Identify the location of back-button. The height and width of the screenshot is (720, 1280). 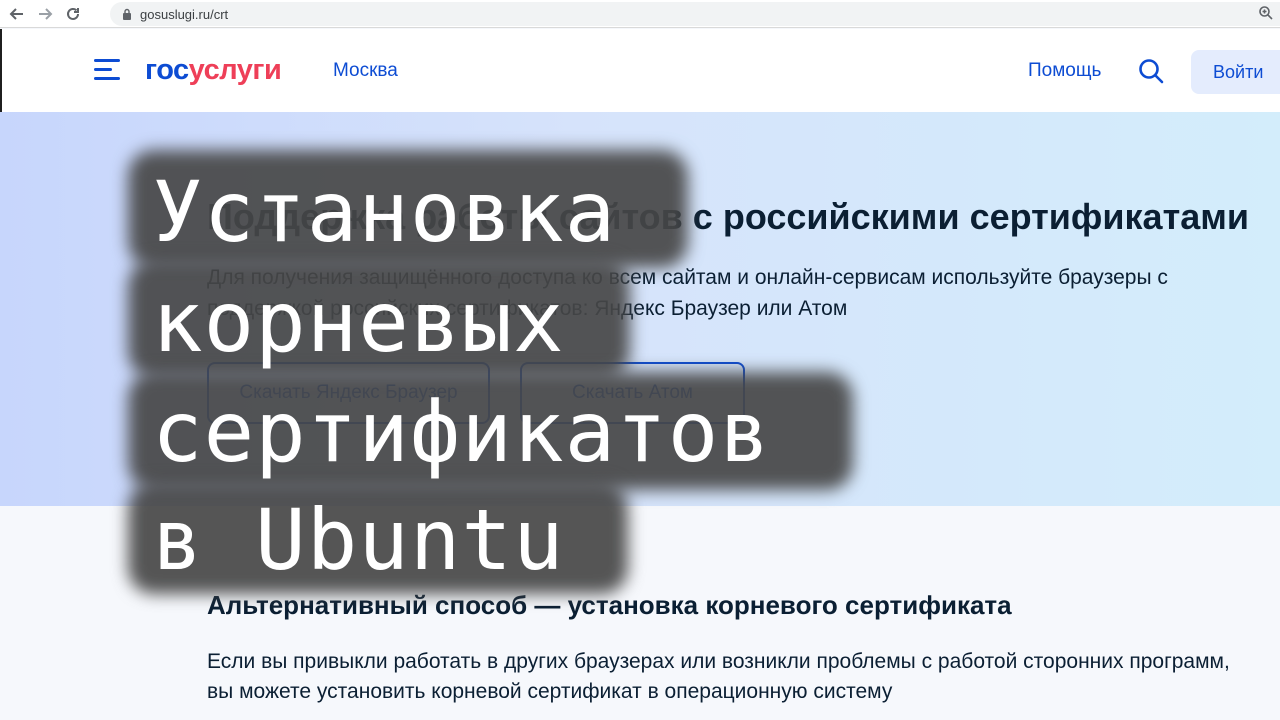
(17, 14).